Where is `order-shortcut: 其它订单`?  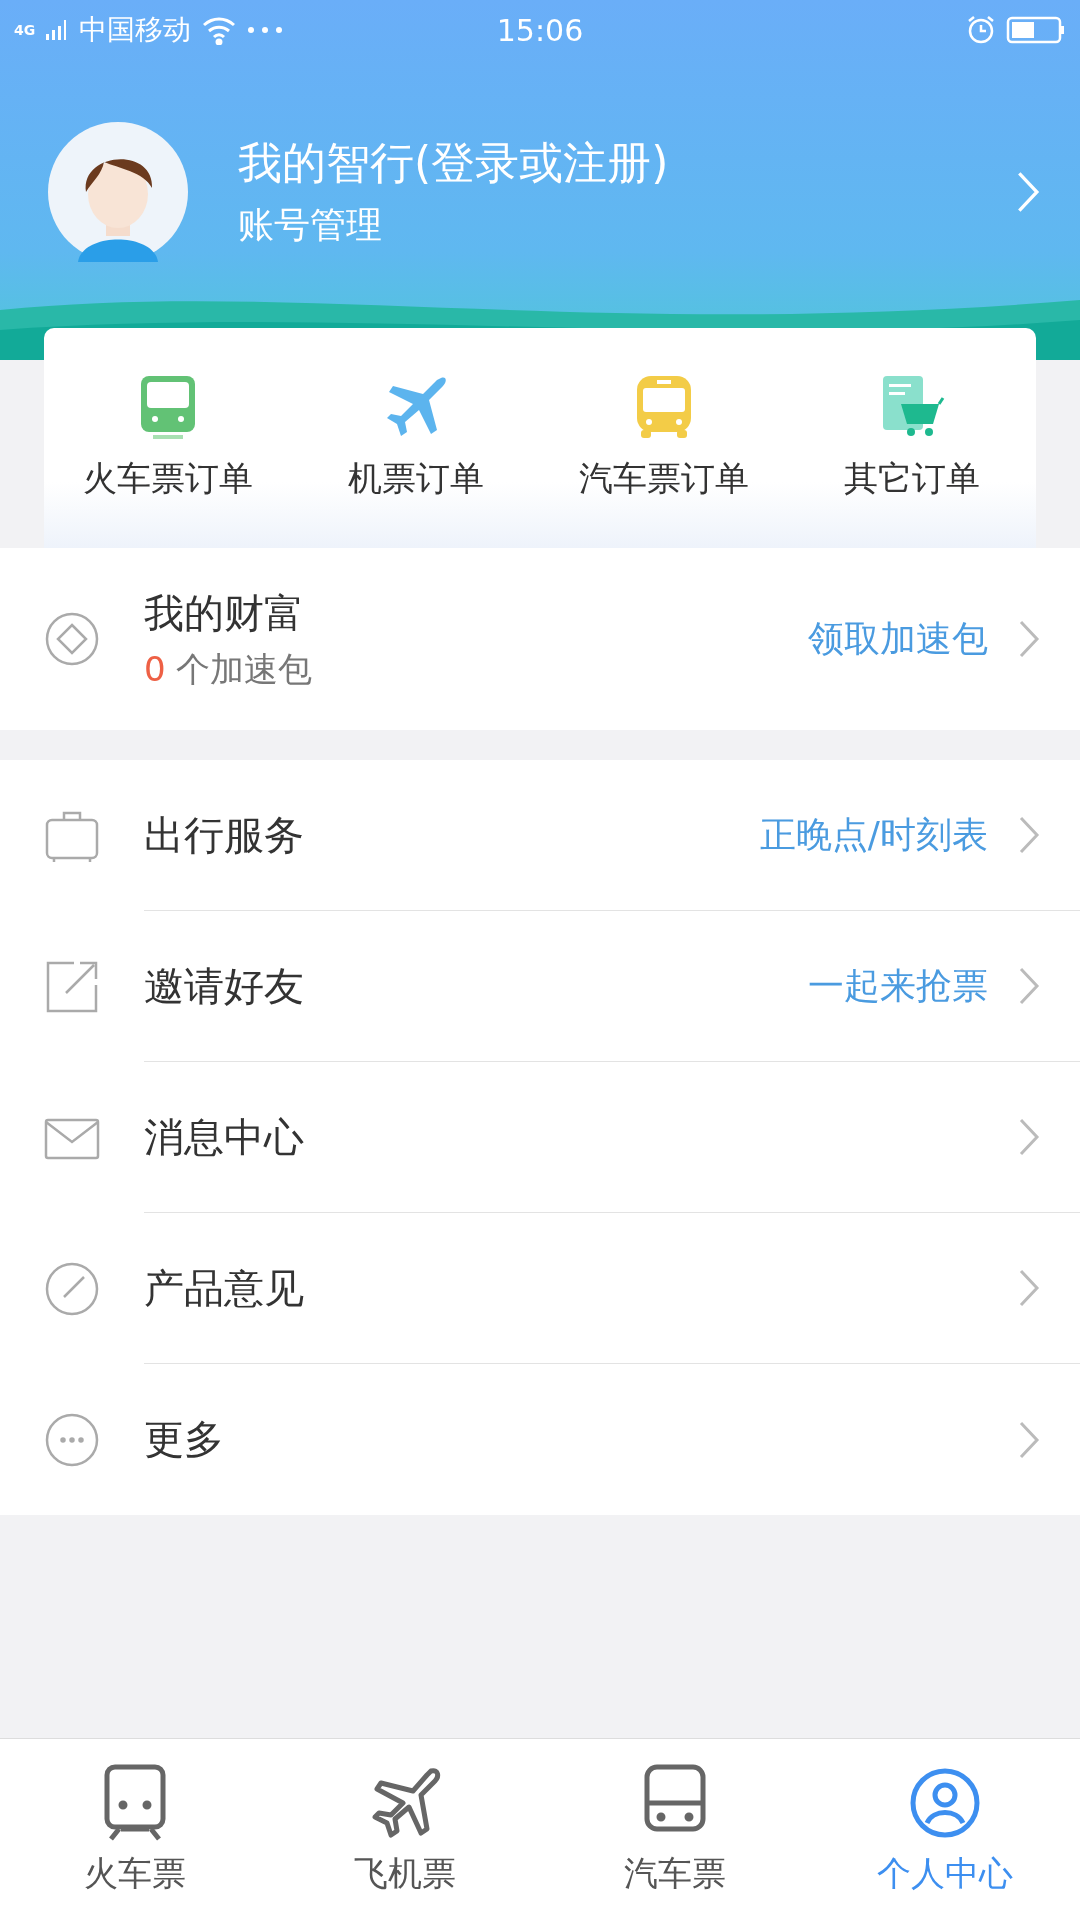
order-shortcut: 其它订单 is located at coordinates (912, 479).